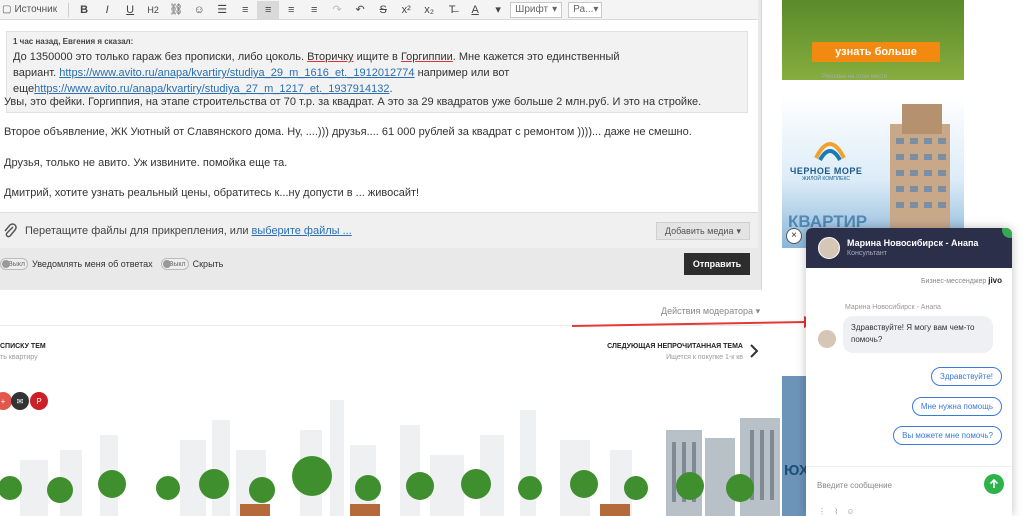 This screenshot has height=516, width=1024. I want to click on attachment-text: Перетащите файлы для прикрепления, или, so click(137, 230).